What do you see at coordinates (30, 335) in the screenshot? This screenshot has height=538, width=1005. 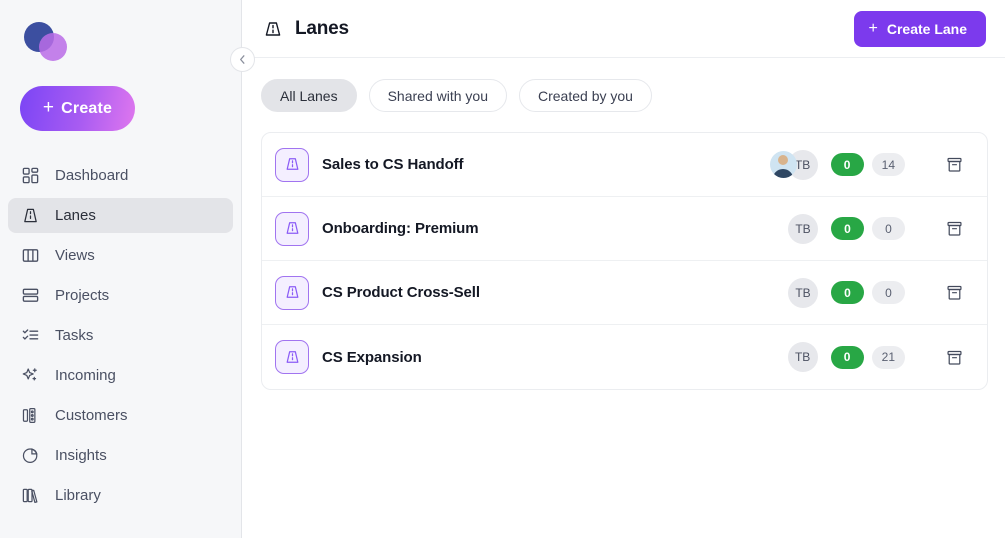 I see `tasks-icon` at bounding box center [30, 335].